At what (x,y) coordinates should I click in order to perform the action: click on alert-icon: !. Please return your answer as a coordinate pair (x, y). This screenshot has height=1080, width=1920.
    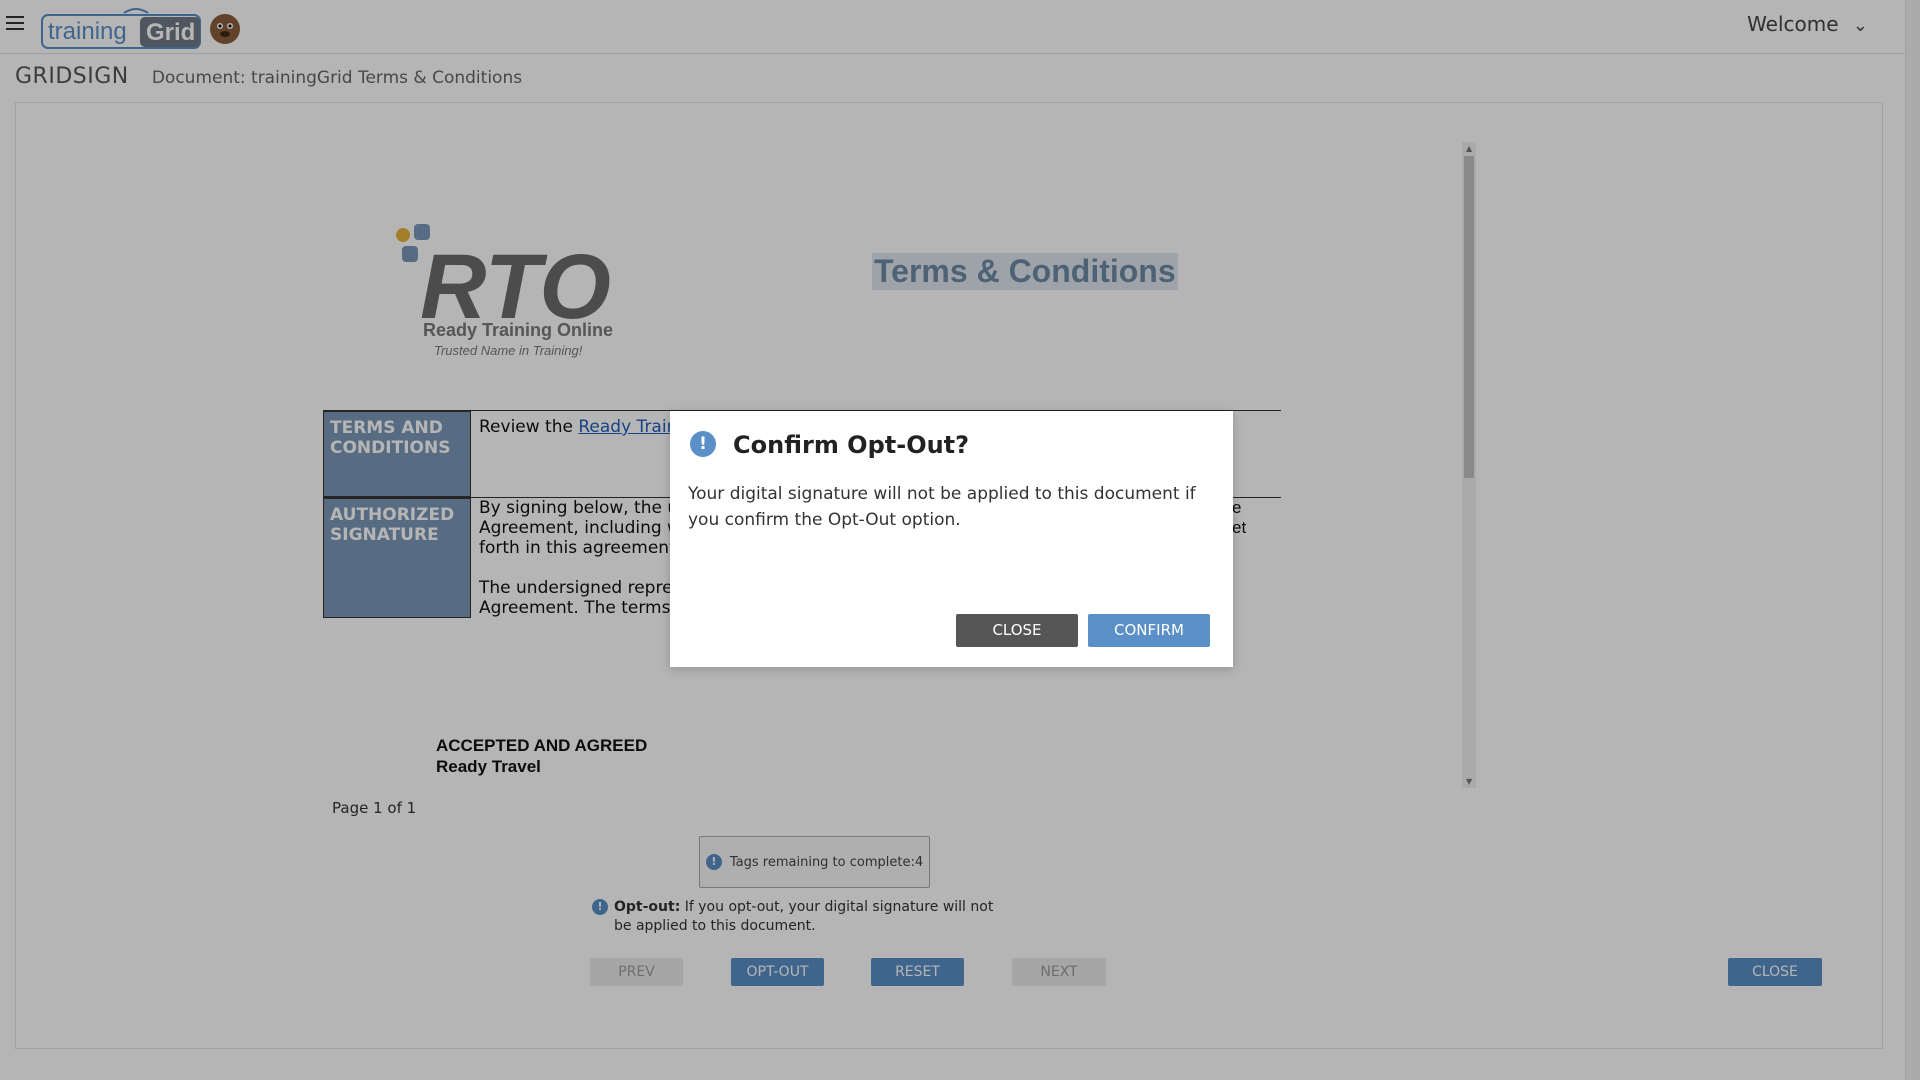
    Looking at the image, I should click on (703, 444).